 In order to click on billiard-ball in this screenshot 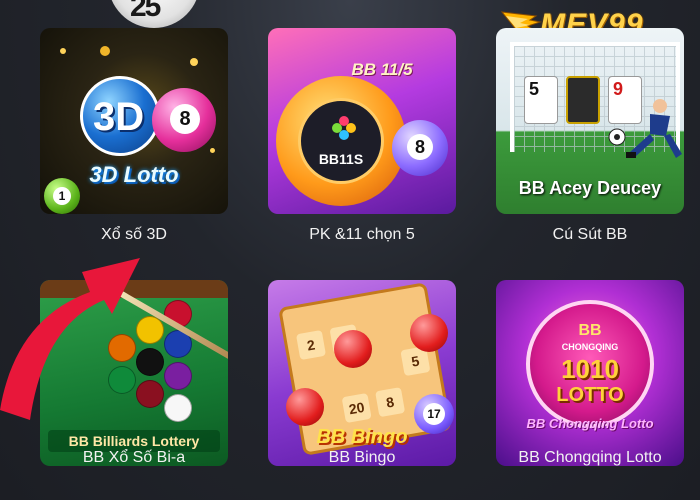, I will do `click(178, 376)`.